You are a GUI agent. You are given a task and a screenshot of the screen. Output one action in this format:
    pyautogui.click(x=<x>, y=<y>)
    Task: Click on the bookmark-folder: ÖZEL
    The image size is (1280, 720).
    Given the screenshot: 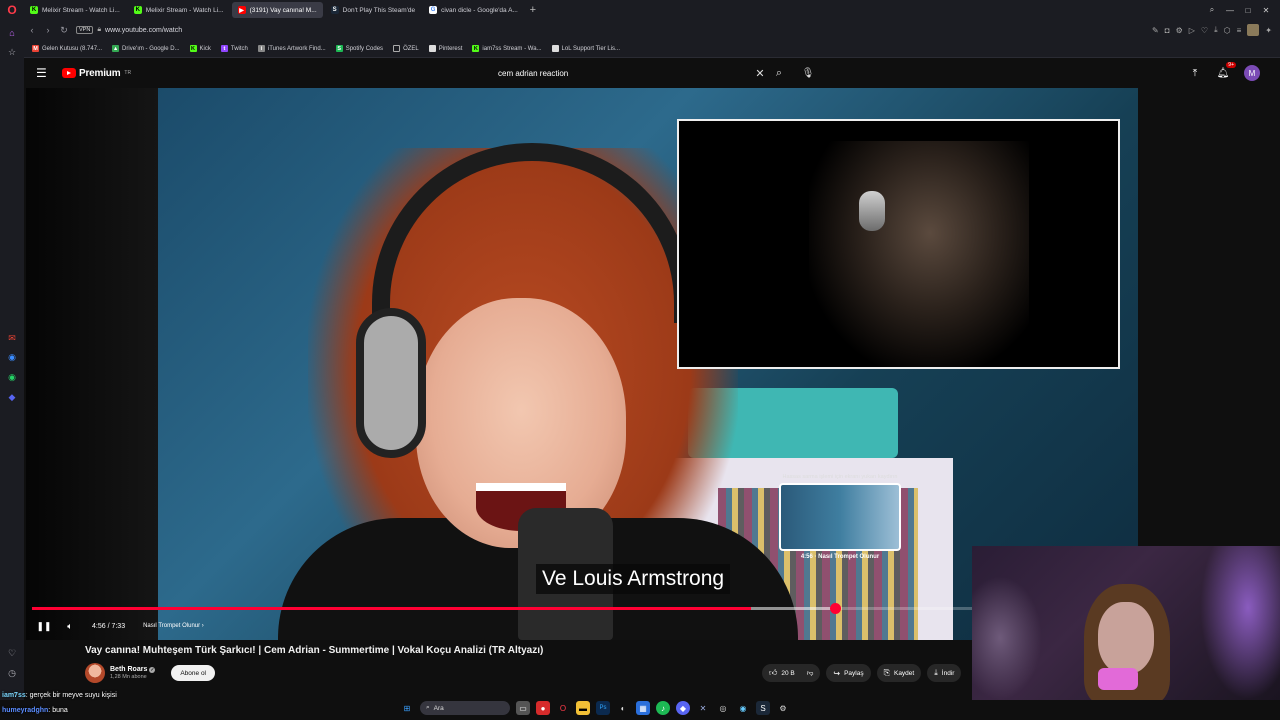 What is the action you would take?
    pyautogui.click(x=406, y=48)
    